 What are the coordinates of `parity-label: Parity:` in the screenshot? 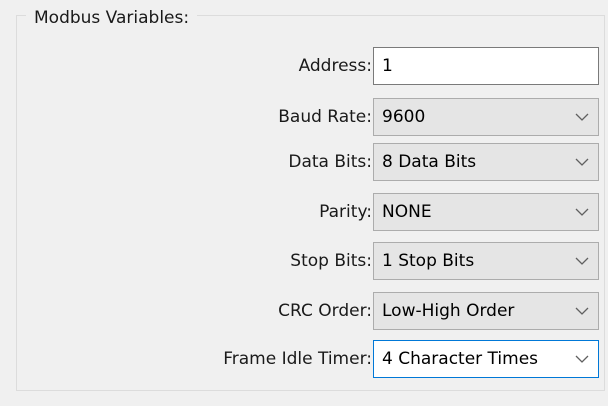 It's located at (345, 212).